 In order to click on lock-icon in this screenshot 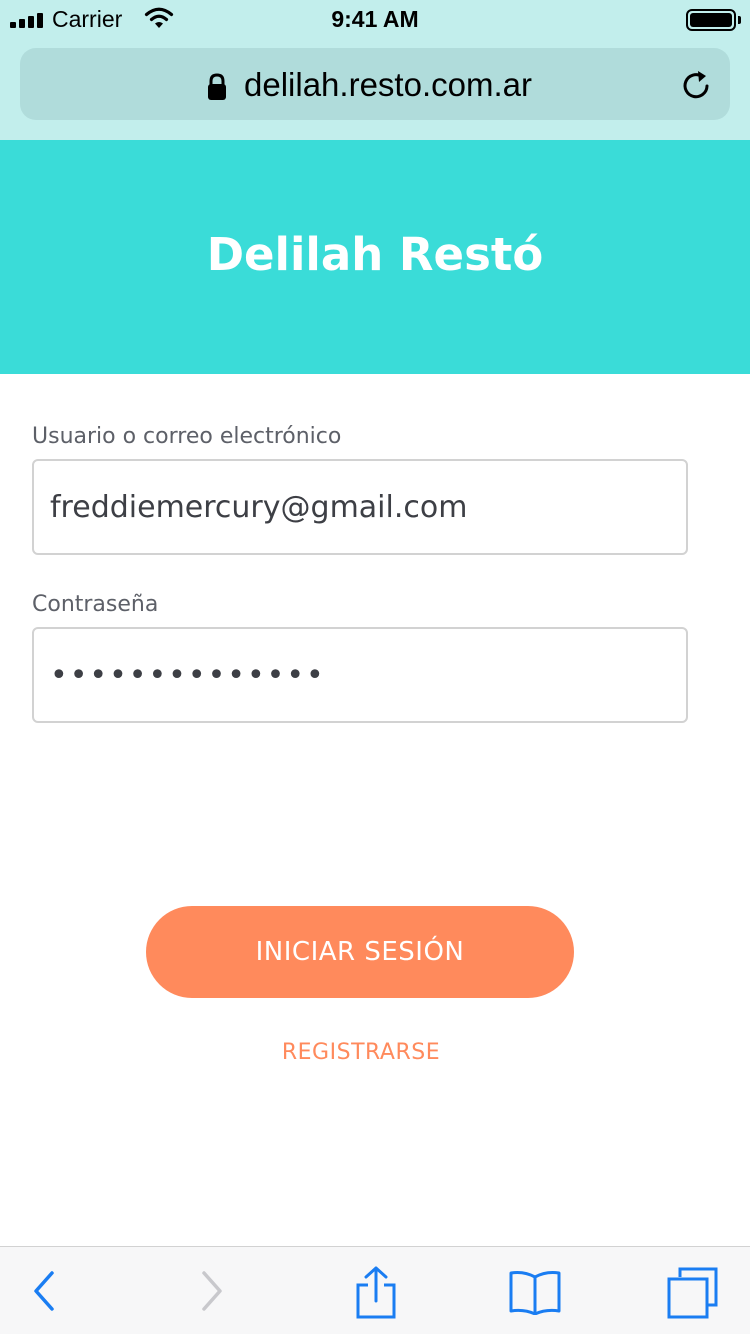, I will do `click(217, 86)`.